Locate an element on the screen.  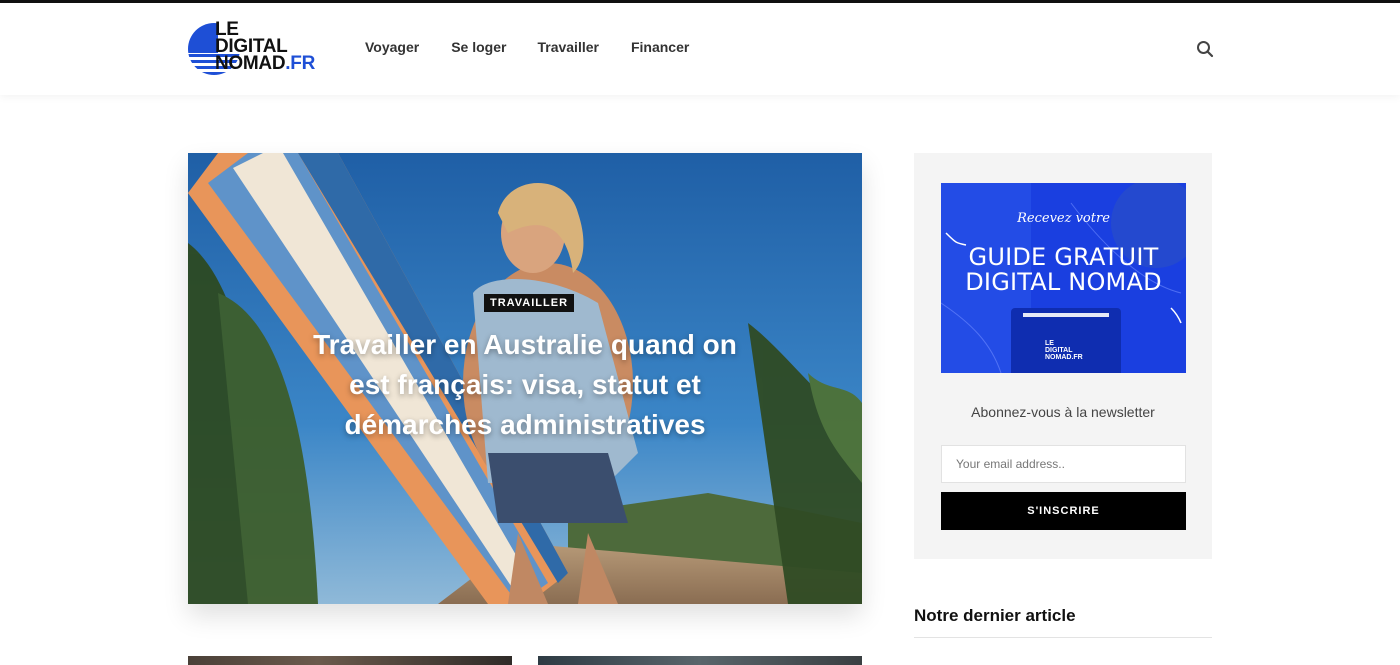
site-logo: LE DIGITAL NOMAD.FR is located at coordinates (258, 48).